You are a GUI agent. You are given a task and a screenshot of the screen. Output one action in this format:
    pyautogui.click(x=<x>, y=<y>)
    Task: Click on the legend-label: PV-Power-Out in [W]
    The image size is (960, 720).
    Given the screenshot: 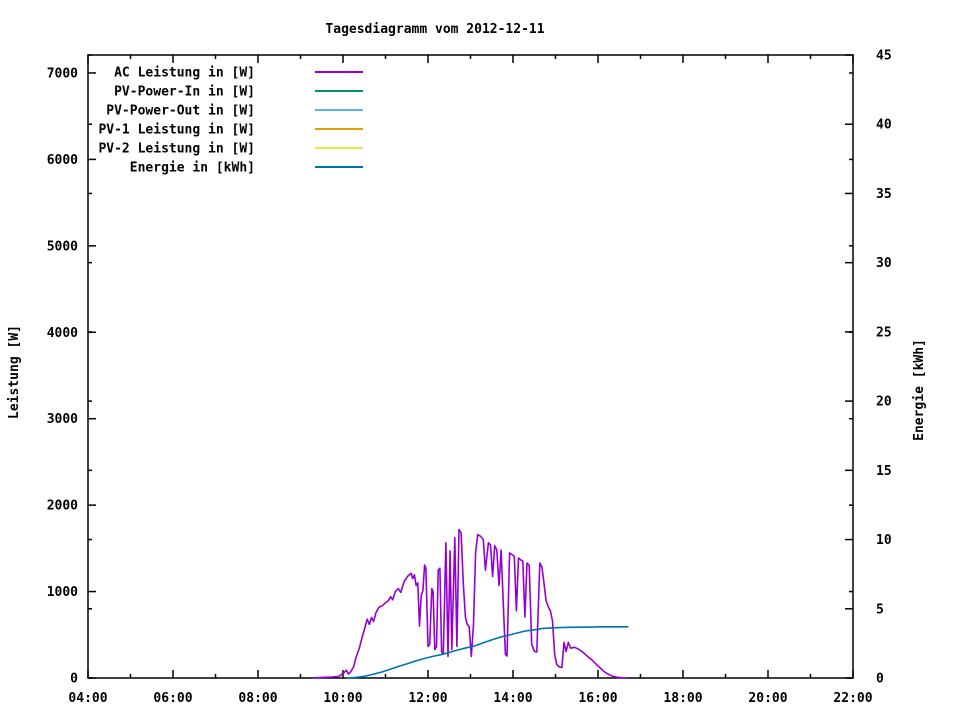 What is the action you would take?
    pyautogui.click(x=180, y=111)
    